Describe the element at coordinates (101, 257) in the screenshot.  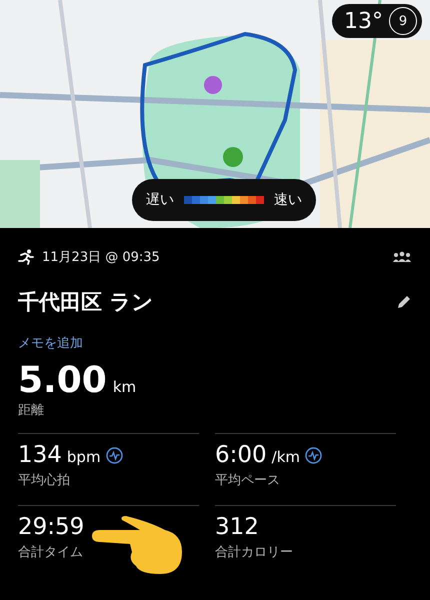
I see `activity-date: 11月23日 @ 09:35` at that location.